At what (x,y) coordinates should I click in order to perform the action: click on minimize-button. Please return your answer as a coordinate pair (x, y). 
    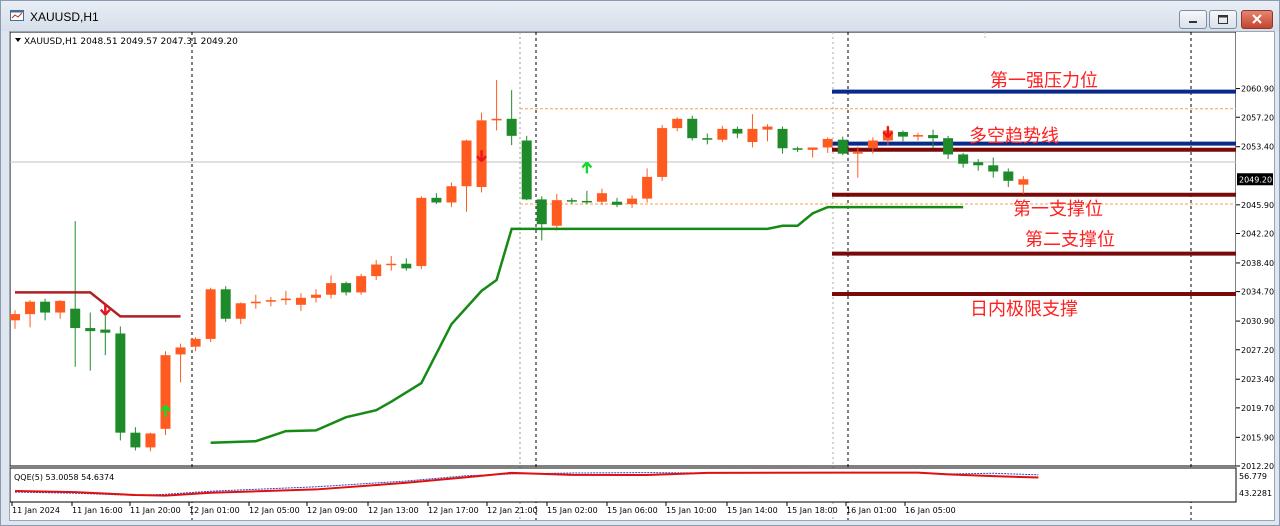
    Looking at the image, I should click on (1193, 19).